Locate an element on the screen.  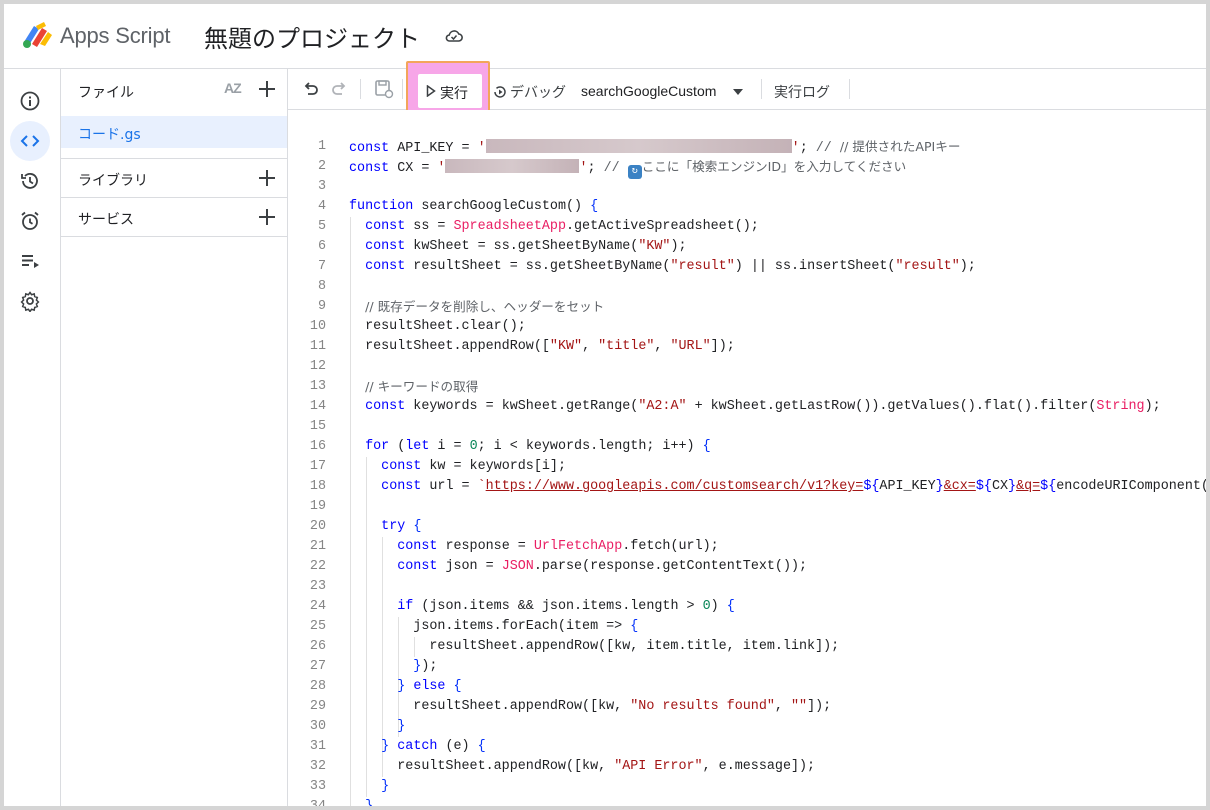
brand-name: Apps Script is located at coordinates (115, 35).